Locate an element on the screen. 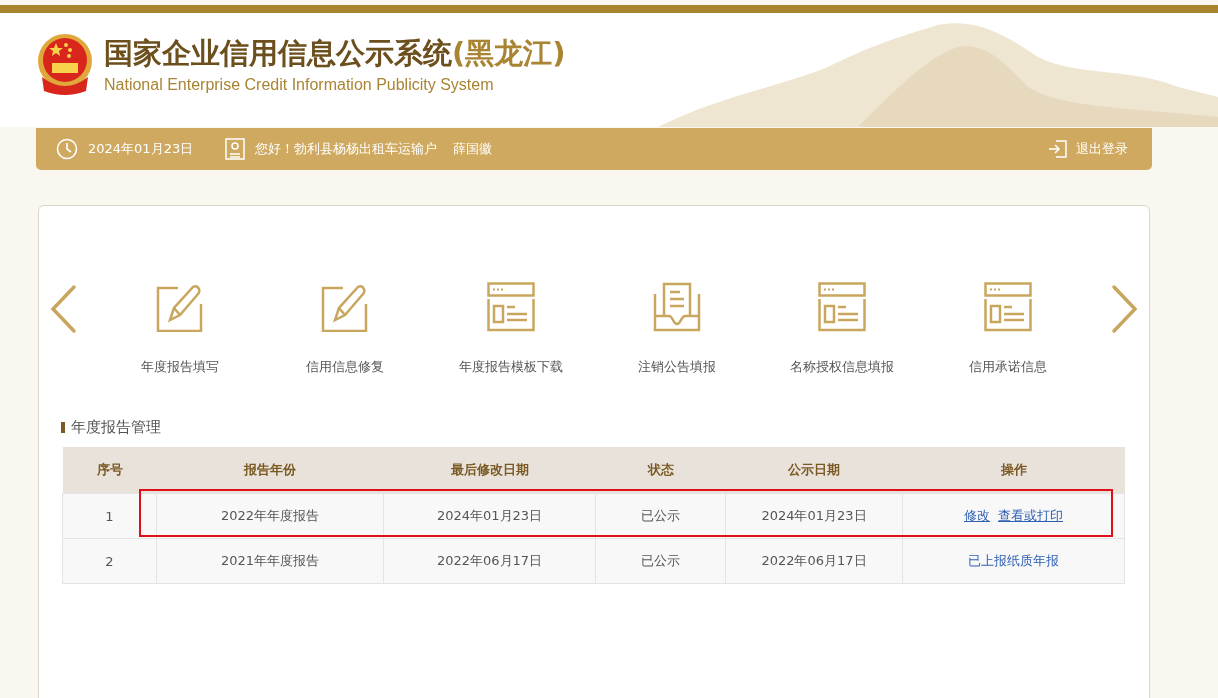 This screenshot has height=698, width=1218. column-header: 公示日期 is located at coordinates (814, 470).